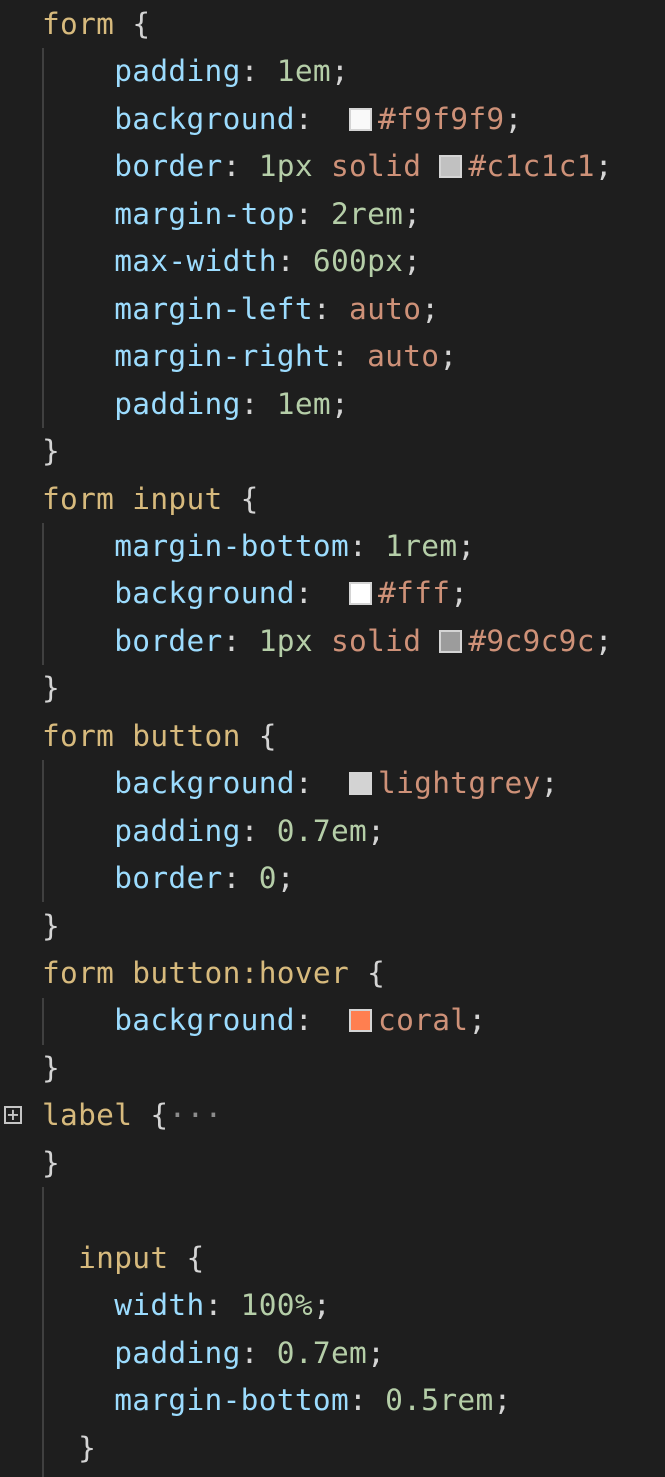  I want to click on code-token: 600px, so click(358, 261).